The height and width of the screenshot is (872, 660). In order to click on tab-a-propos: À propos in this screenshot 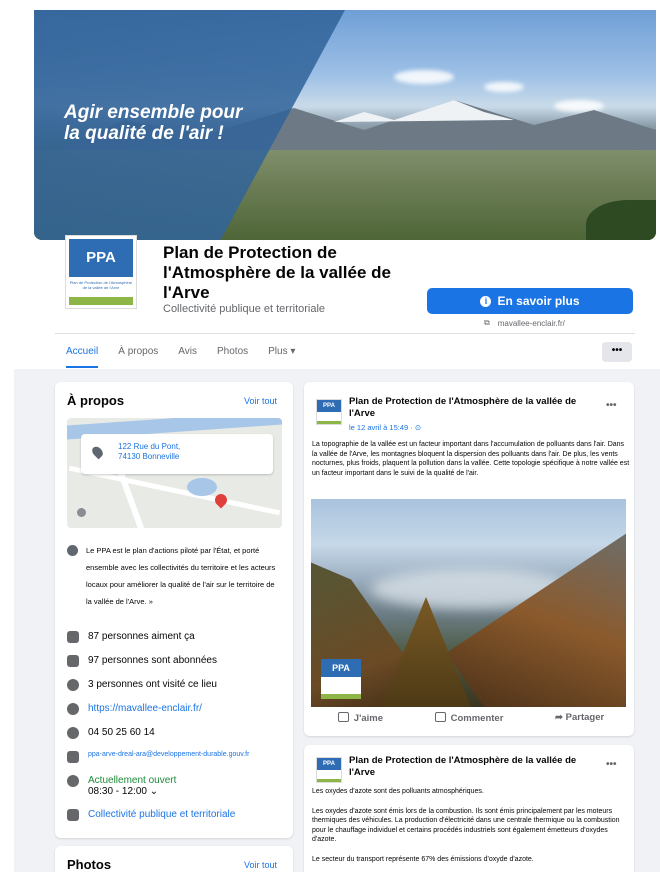, I will do `click(138, 357)`.